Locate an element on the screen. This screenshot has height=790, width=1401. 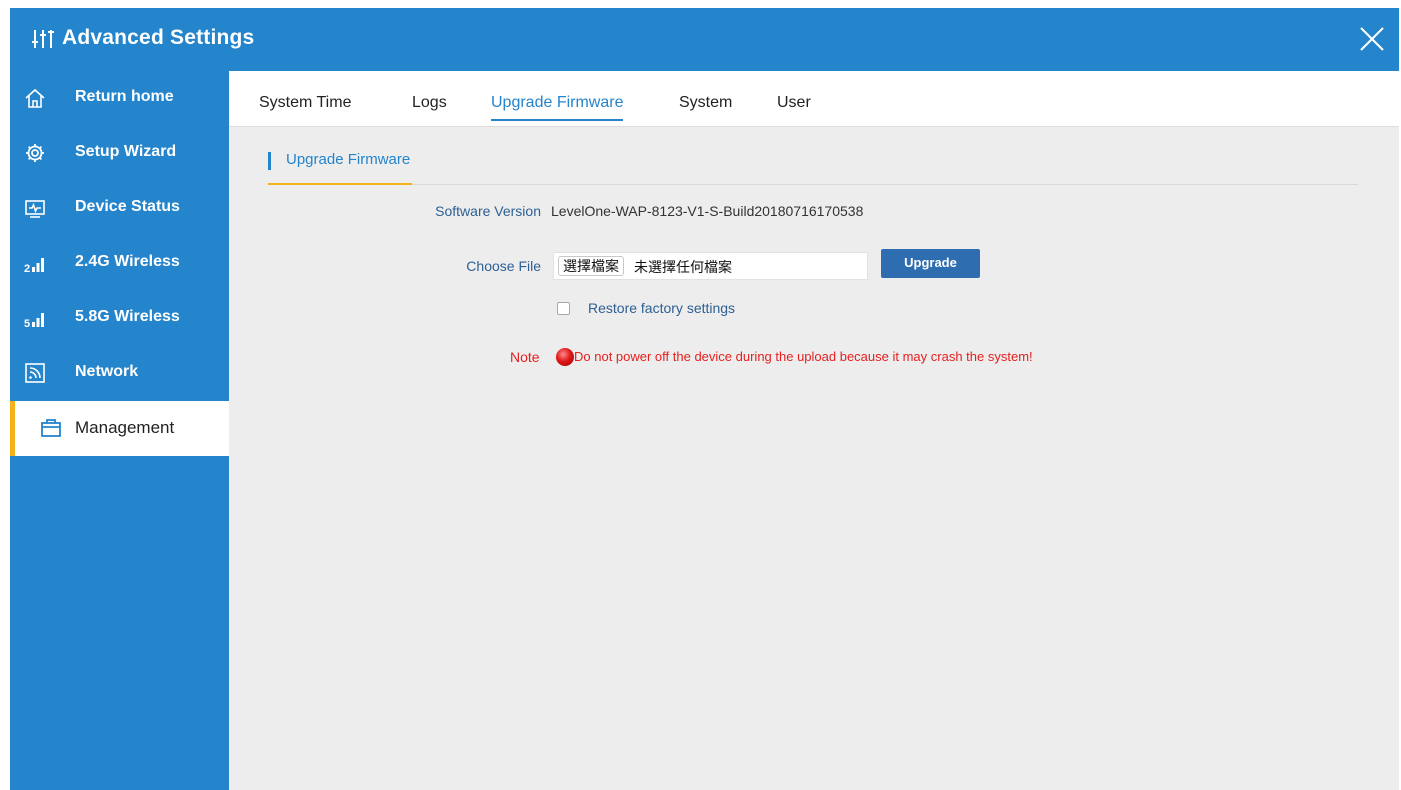
sidebar-item-label: 5.8G Wireless is located at coordinates (127, 316).